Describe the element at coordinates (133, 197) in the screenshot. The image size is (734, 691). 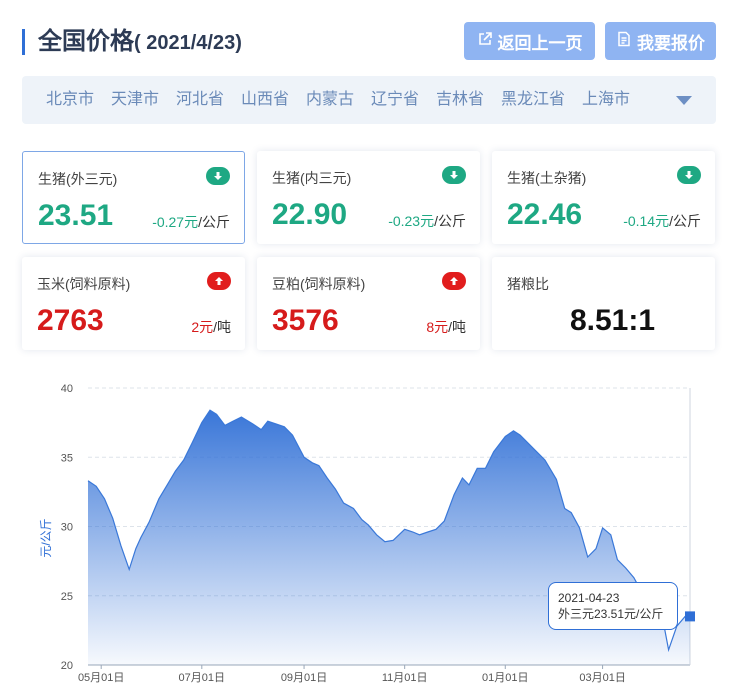
I see `price-card-pig-outer: 生猪(外三元) 23.51 -0.27元/公斤` at that location.